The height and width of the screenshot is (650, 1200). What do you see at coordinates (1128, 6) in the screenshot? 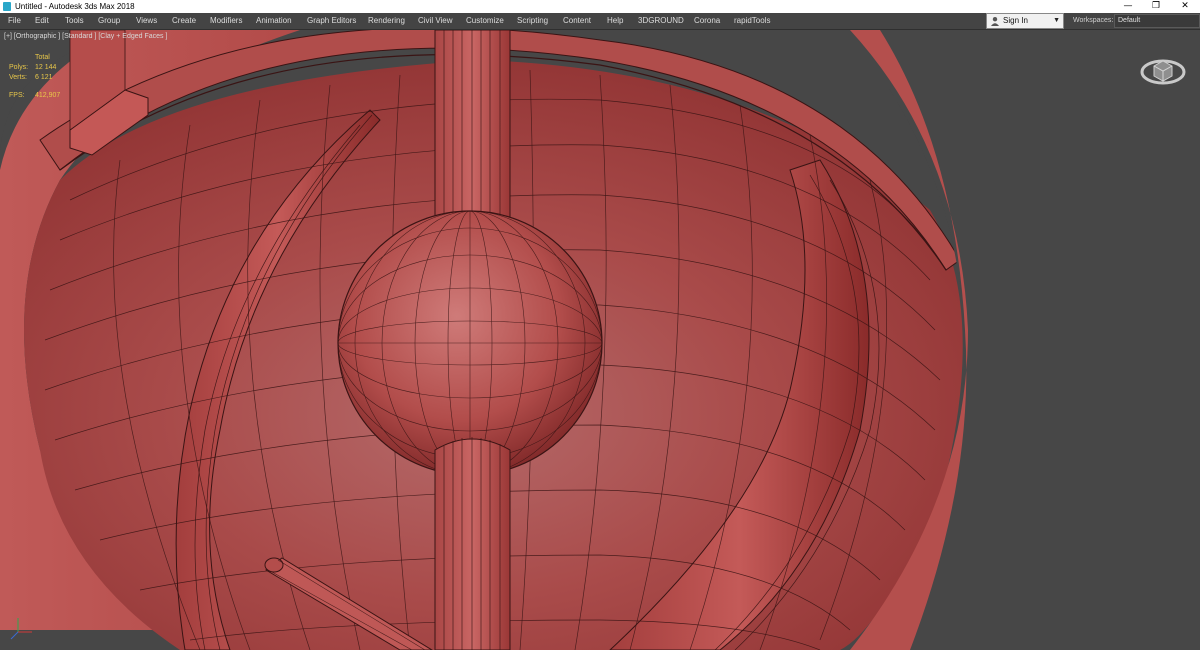
I see `minimize-button: —` at bounding box center [1128, 6].